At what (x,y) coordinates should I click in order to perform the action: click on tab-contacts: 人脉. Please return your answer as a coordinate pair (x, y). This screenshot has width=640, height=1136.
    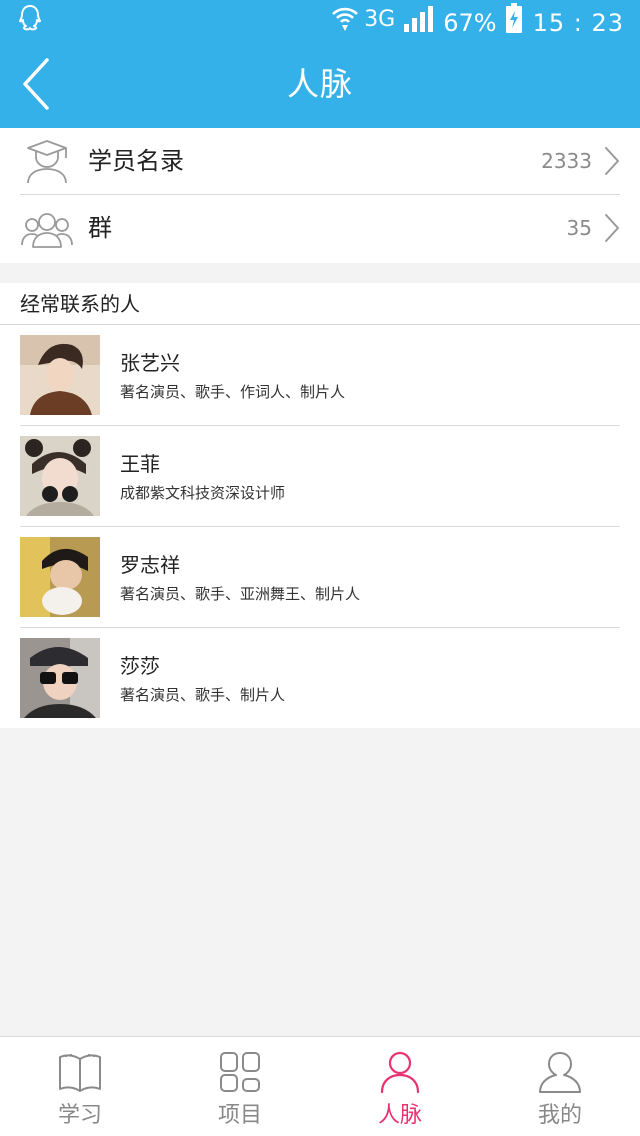
    Looking at the image, I should click on (400, 1086).